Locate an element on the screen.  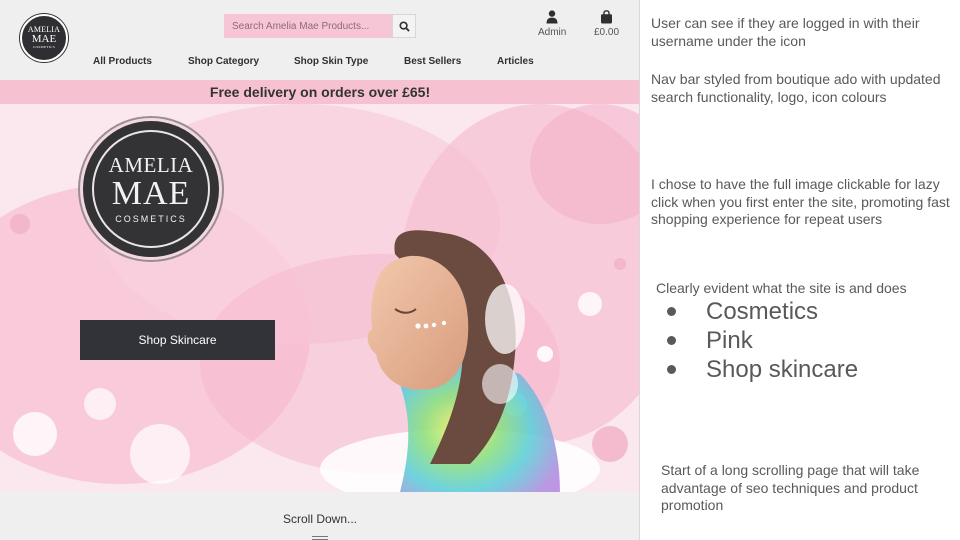
bullet-text: Cosmetics is located at coordinates (762, 311).